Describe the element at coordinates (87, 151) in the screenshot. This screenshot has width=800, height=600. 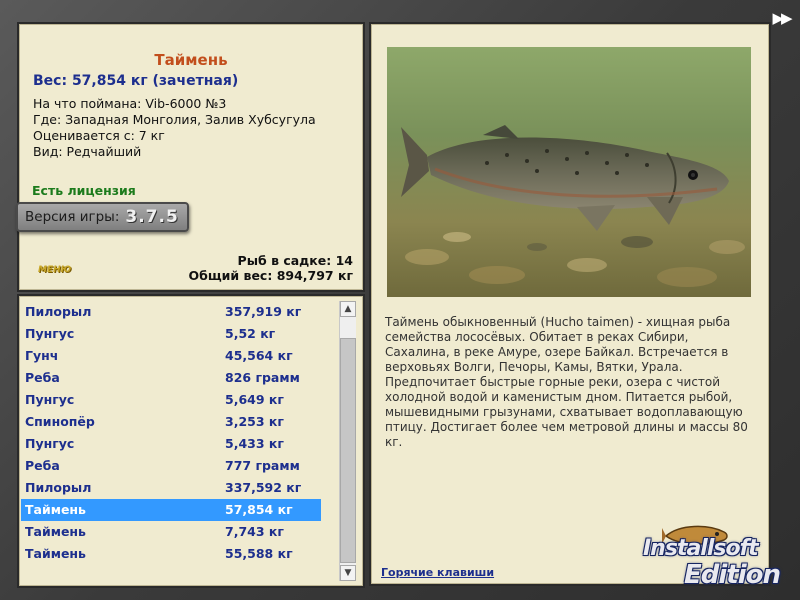
I see `species-rarity: Вид: Редчайший` at that location.